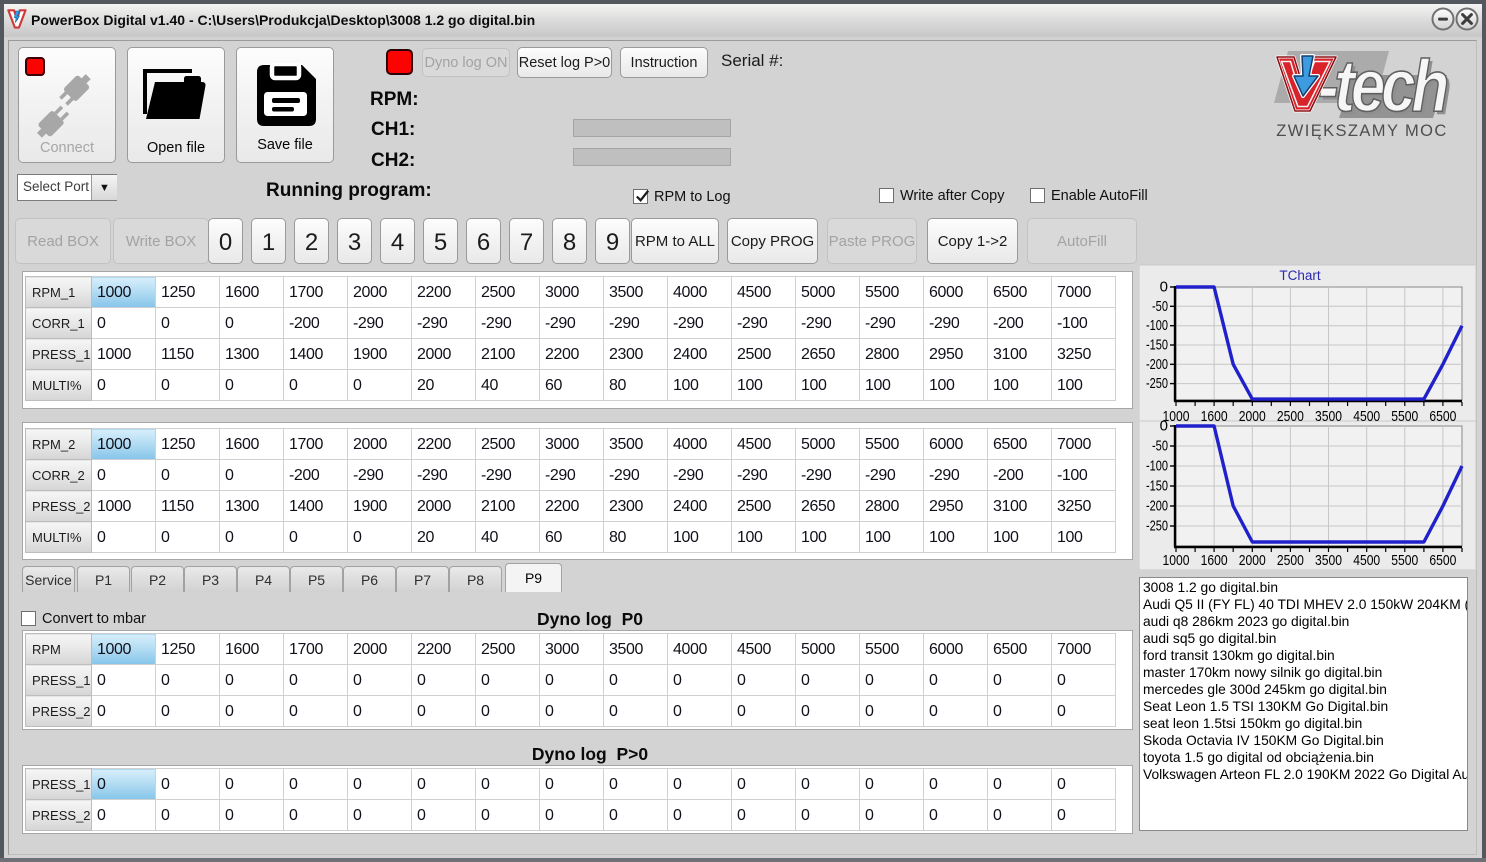  Describe the element at coordinates (1361, 131) in the screenshot. I see `svg-text: ZWIĘKSZAMY MOC` at that location.